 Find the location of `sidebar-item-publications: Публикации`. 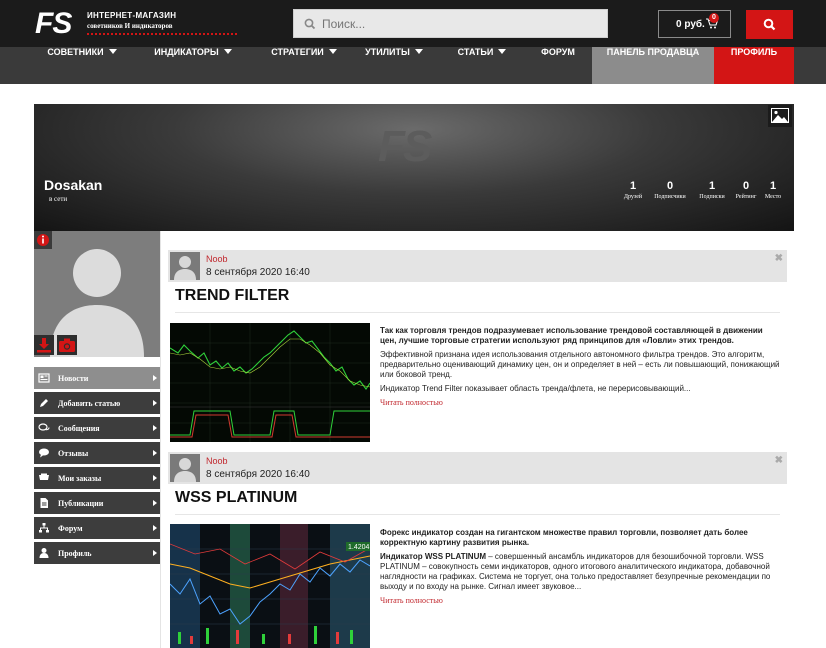

sidebar-item-publications: Публикации is located at coordinates (97, 503).